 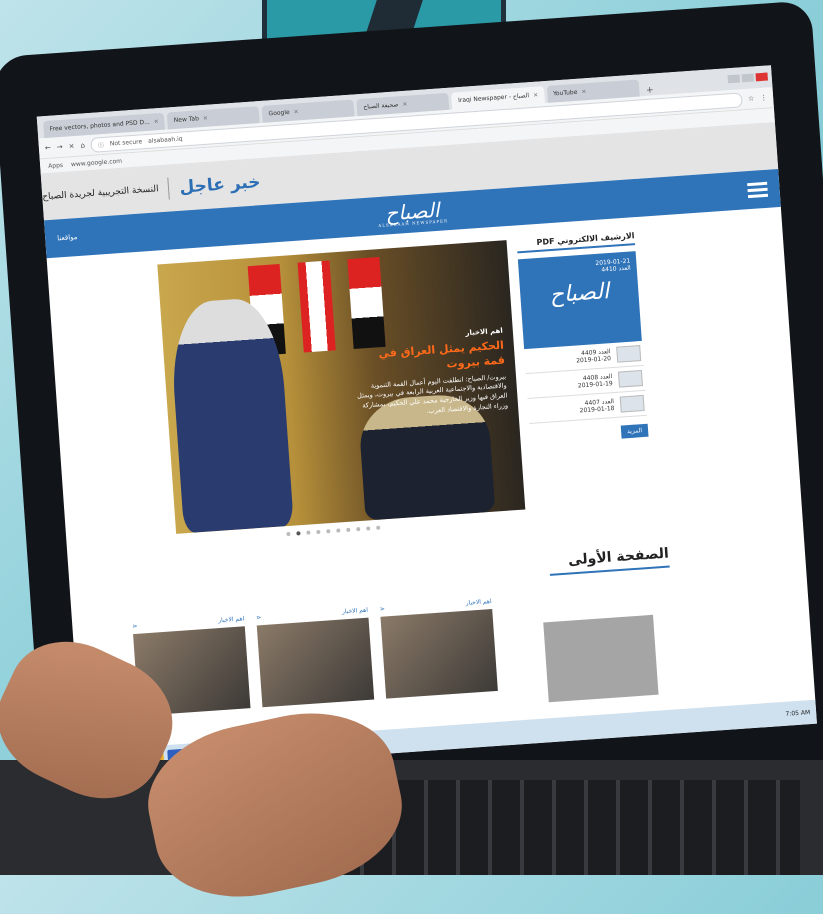 I want to click on tab-label: صحيفة الصباح, so click(x=381, y=106).